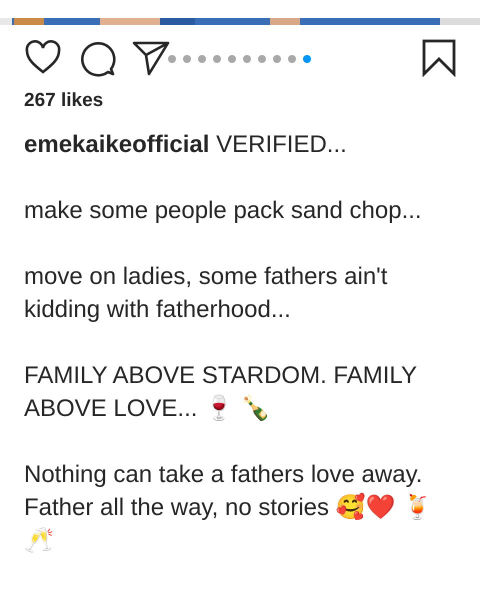 This screenshot has height=595, width=480. Describe the element at coordinates (439, 58) in the screenshot. I see `bookmark-icon` at that location.